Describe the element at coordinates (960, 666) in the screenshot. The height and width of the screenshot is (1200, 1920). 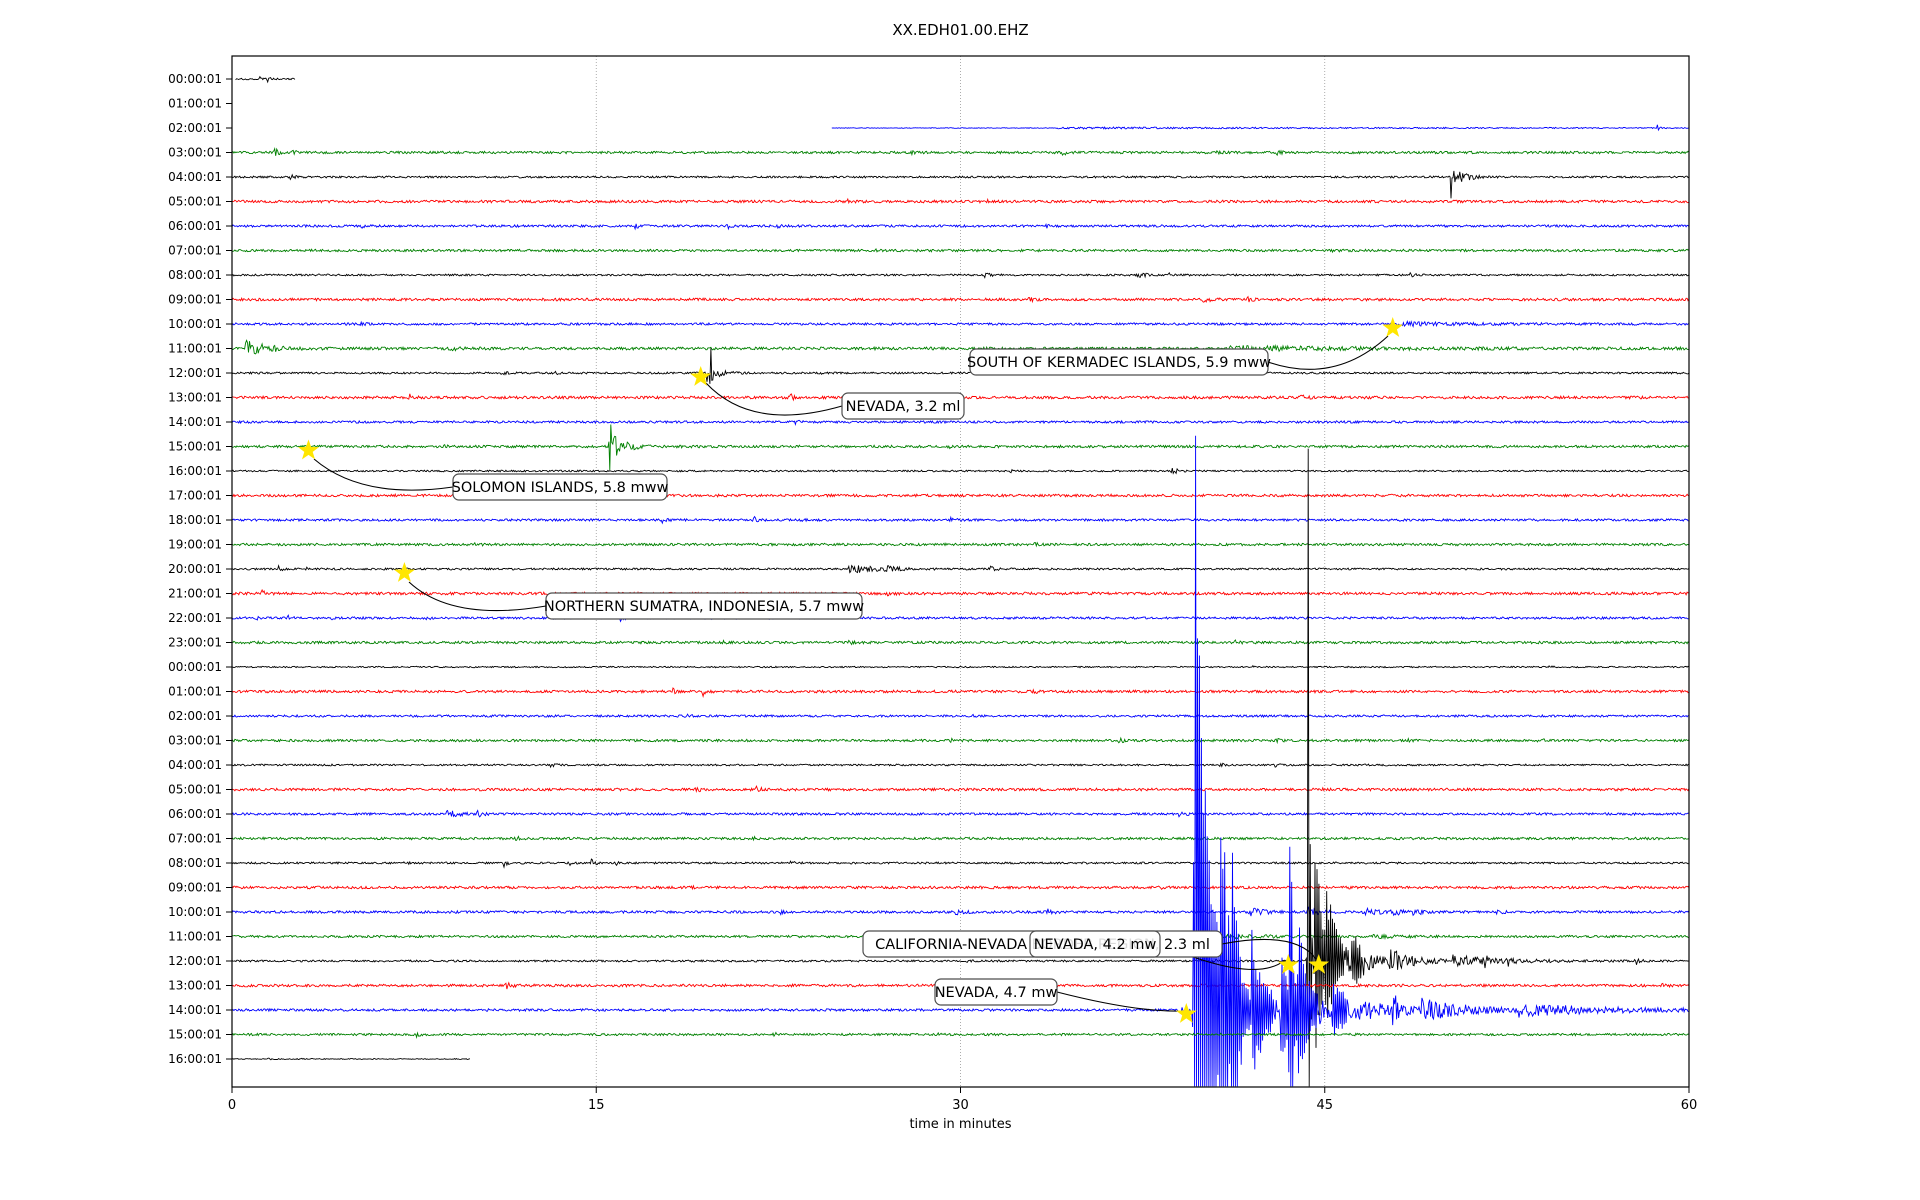
I see `trace-row-24-00:00:01` at that location.